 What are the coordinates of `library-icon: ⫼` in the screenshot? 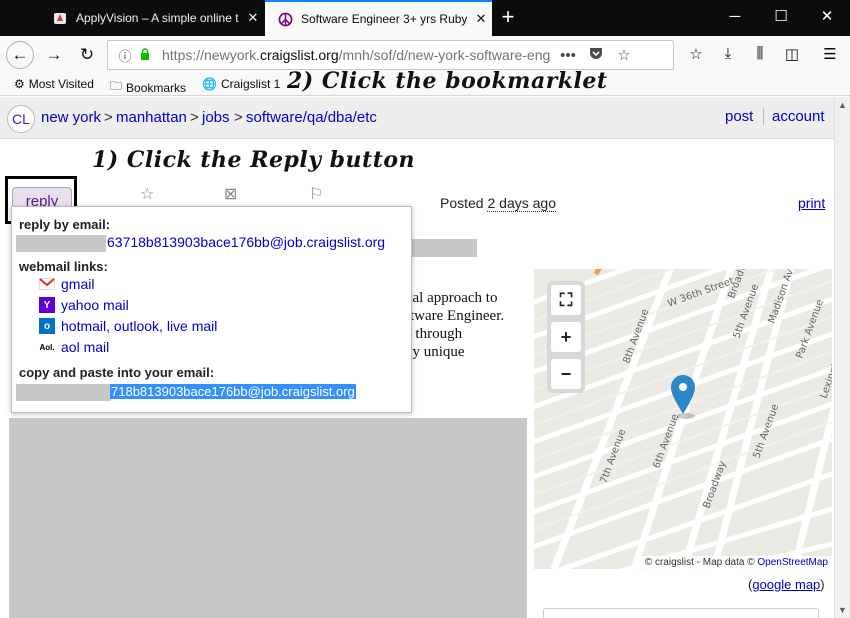 It's located at (760, 56).